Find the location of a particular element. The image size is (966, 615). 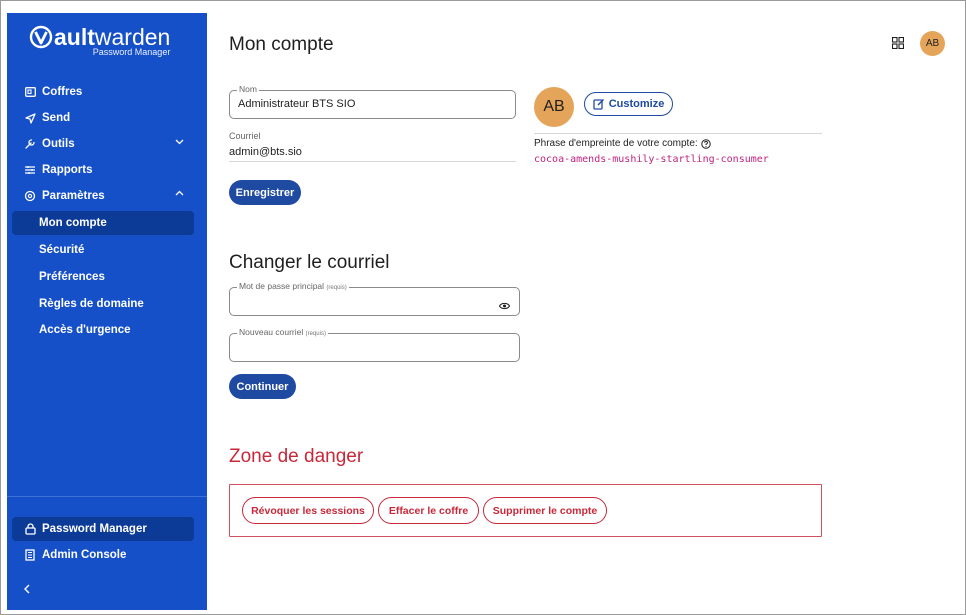

product-switcher-button is located at coordinates (898, 43).